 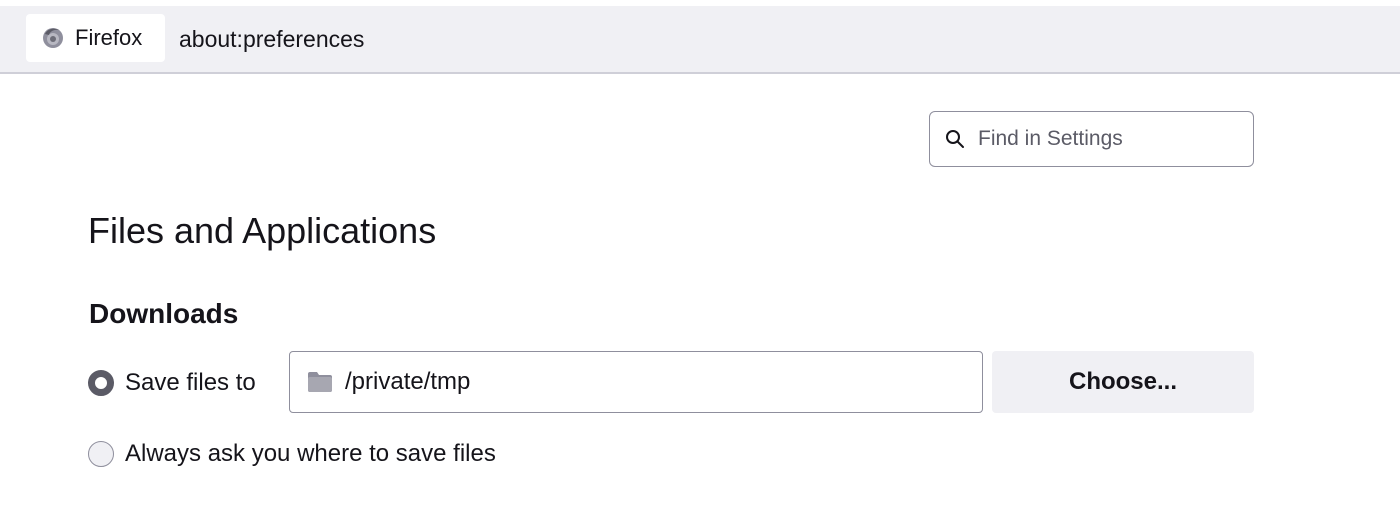 What do you see at coordinates (262, 230) in the screenshot?
I see `page-title: Files and Applications` at bounding box center [262, 230].